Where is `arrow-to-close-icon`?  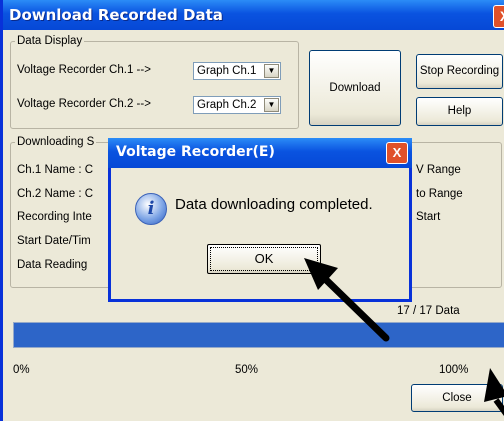 arrow-to-close-icon is located at coordinates (494, 392).